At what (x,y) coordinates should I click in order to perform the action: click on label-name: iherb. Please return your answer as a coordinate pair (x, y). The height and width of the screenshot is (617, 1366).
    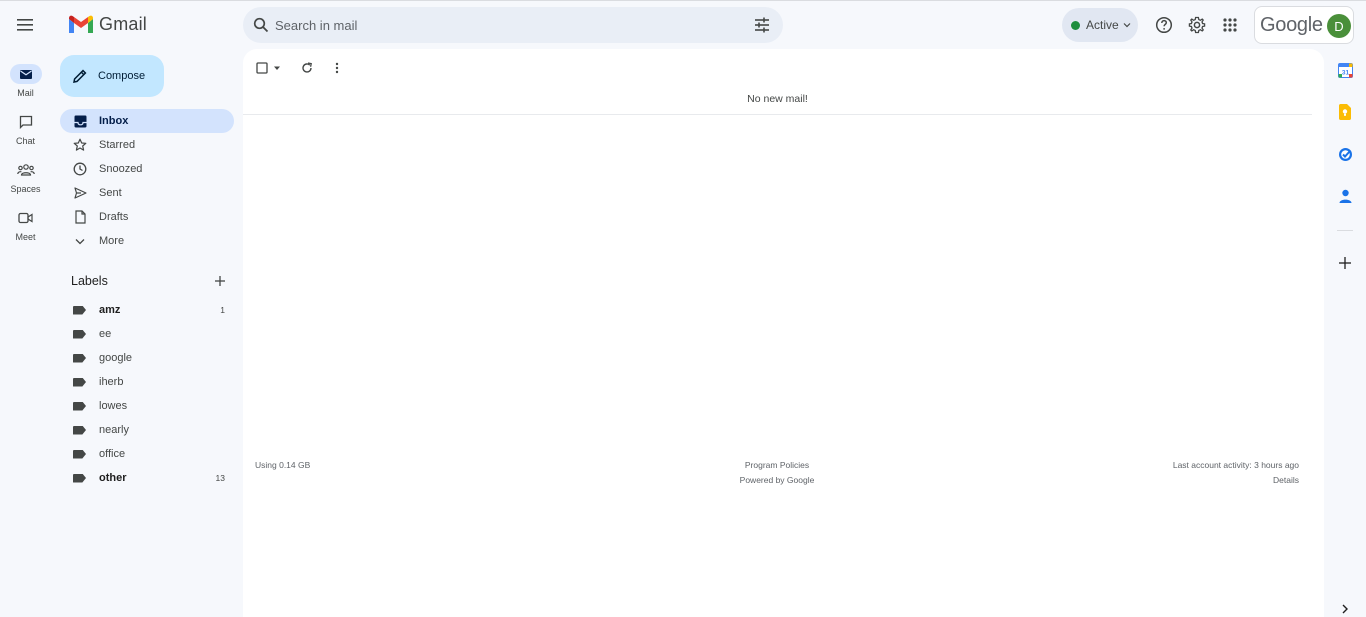
    Looking at the image, I should click on (111, 382).